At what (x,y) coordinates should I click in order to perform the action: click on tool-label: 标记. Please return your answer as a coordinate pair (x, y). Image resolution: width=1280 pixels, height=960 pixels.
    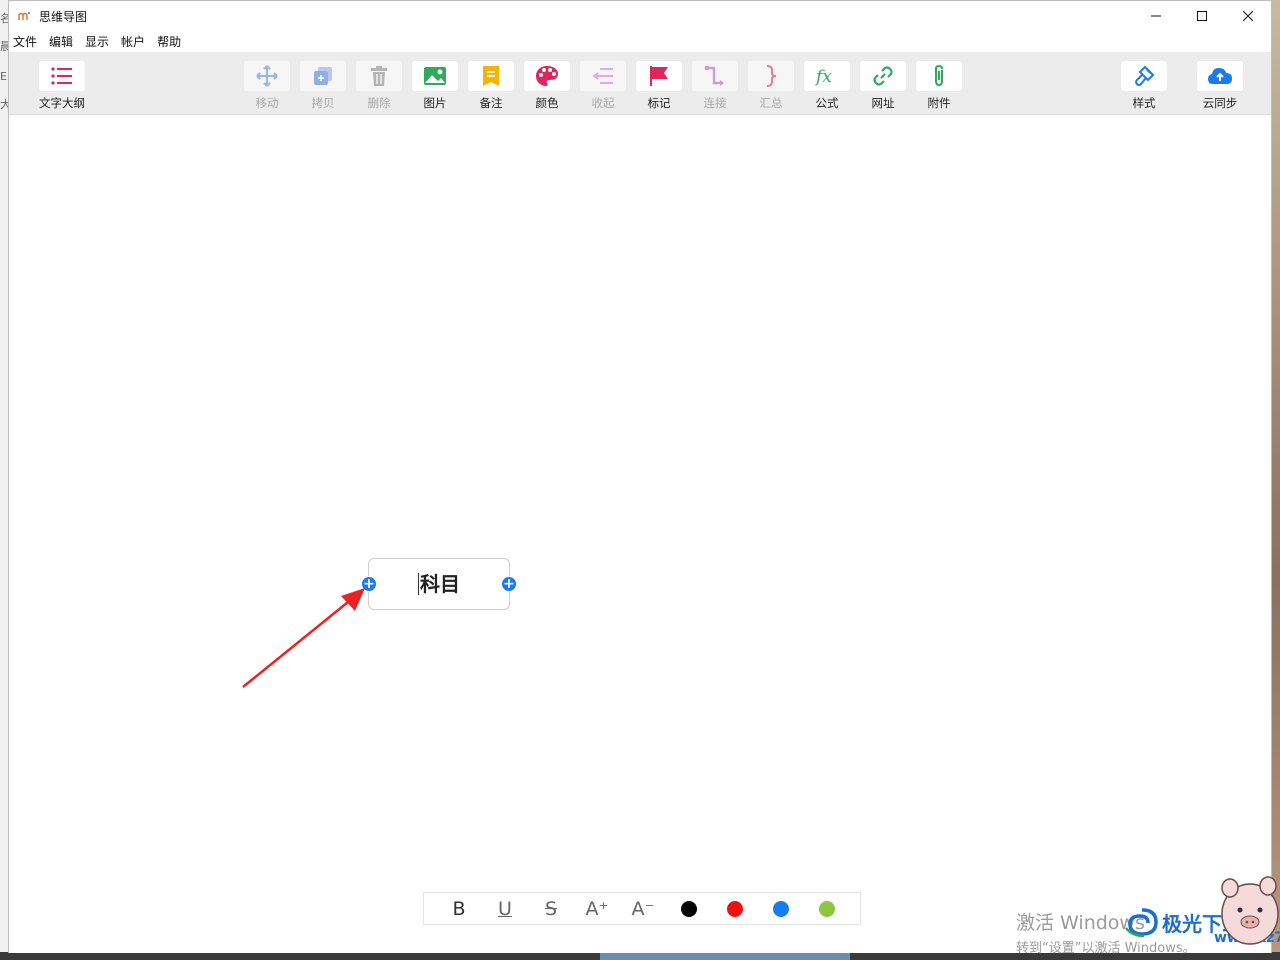
    Looking at the image, I should click on (659, 103).